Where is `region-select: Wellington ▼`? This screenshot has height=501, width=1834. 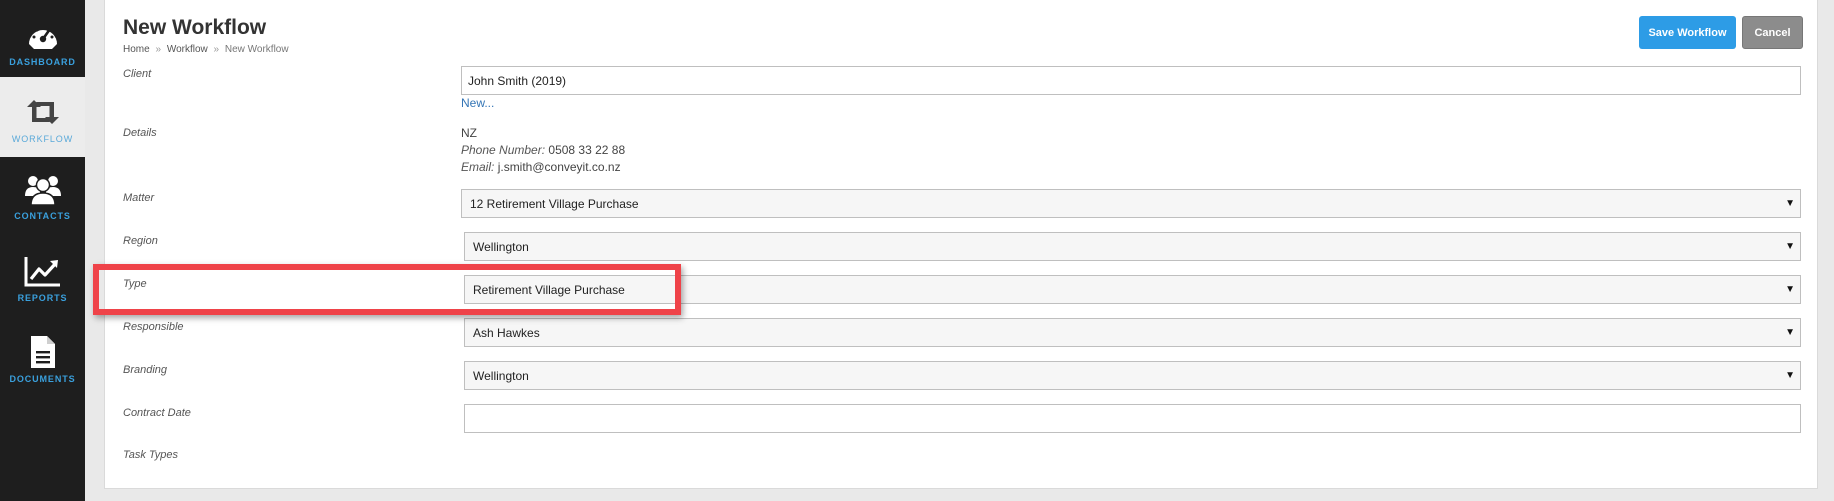 region-select: Wellington ▼ is located at coordinates (1132, 246).